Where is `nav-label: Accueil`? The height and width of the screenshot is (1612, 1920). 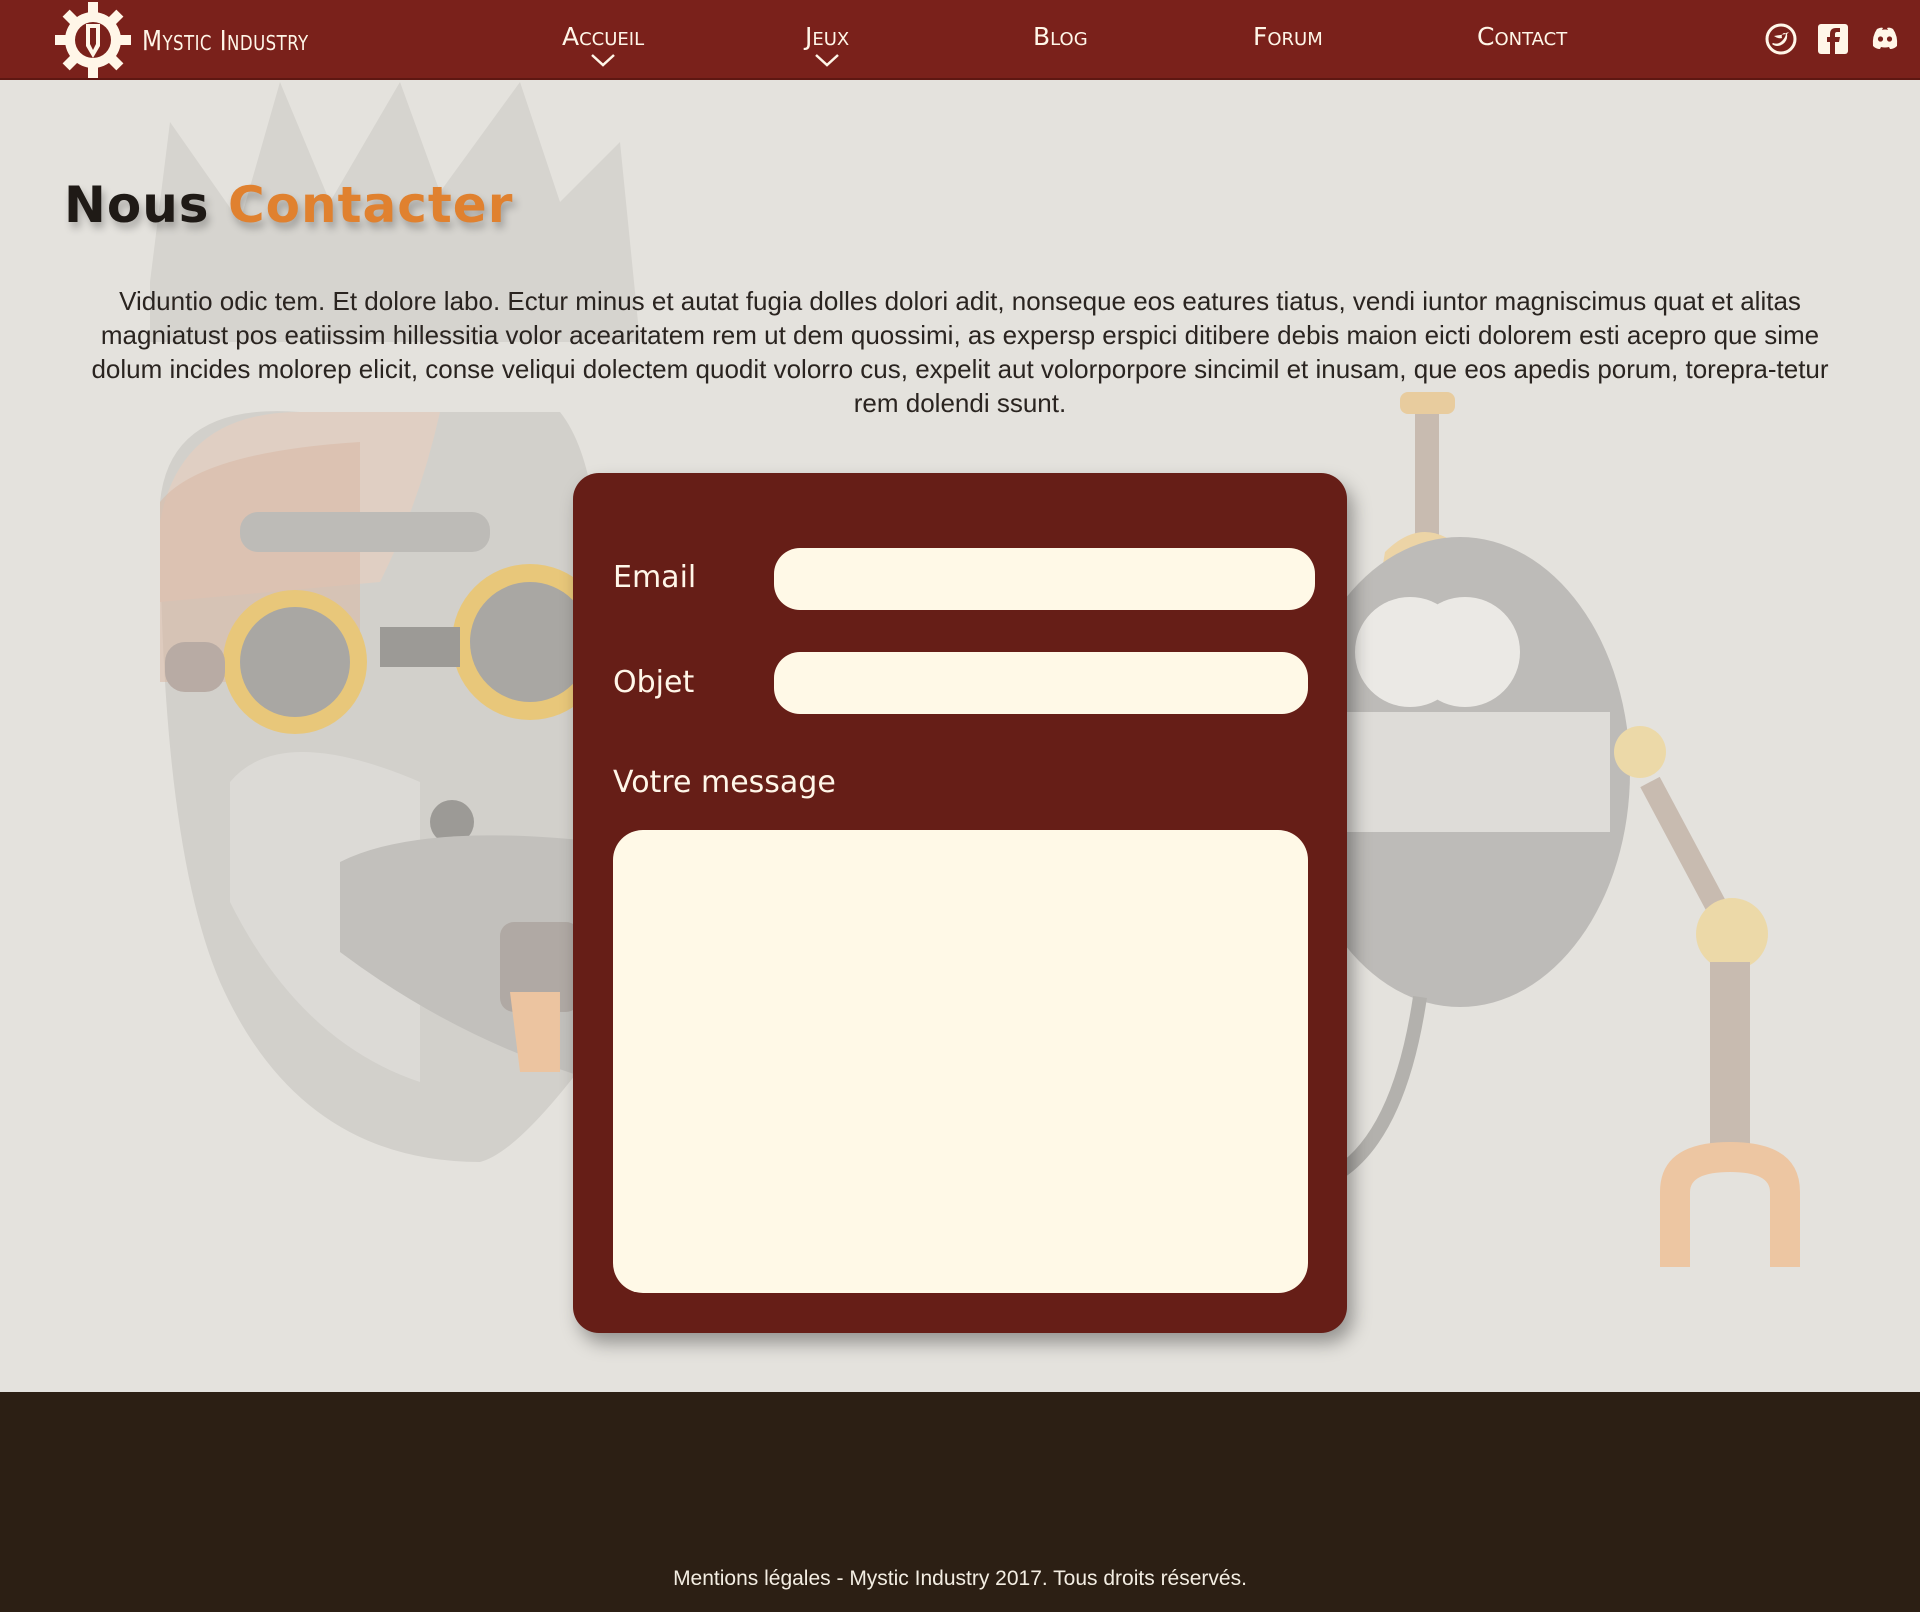
nav-label: Accueil is located at coordinates (603, 36).